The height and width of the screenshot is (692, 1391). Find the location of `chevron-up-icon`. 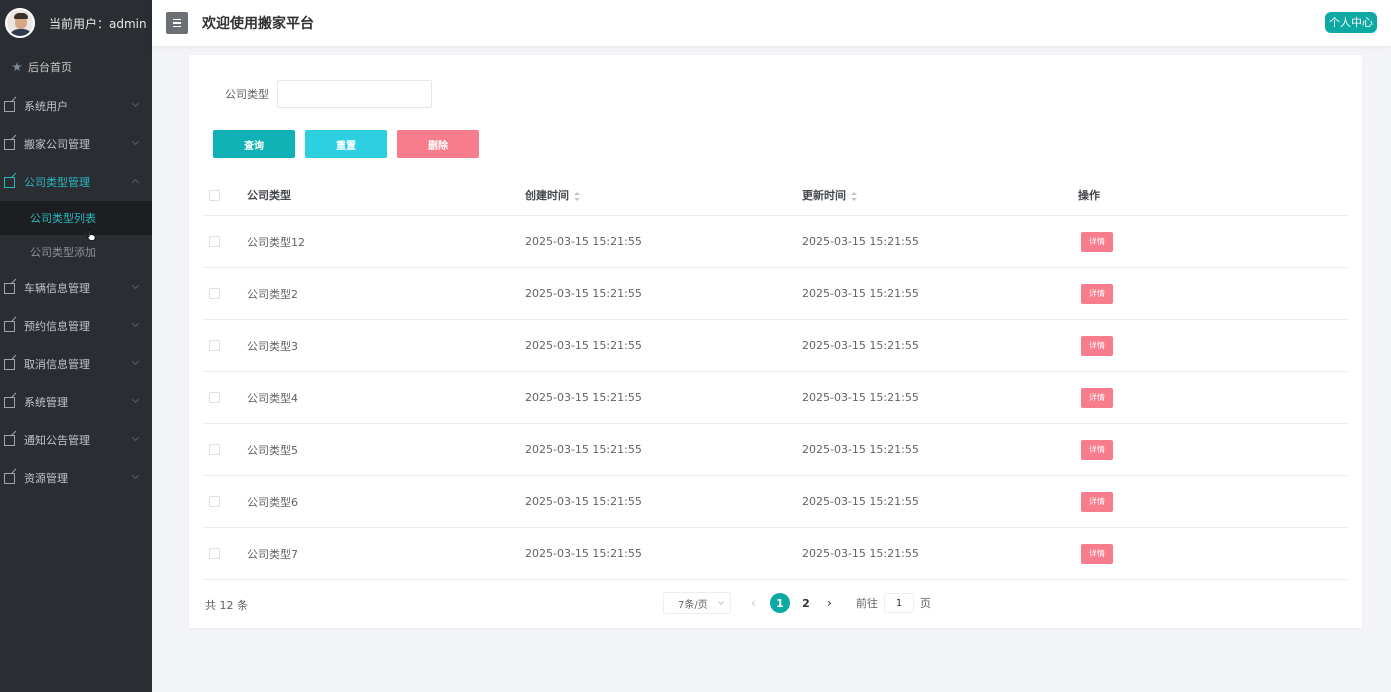

chevron-up-icon is located at coordinates (135, 182).